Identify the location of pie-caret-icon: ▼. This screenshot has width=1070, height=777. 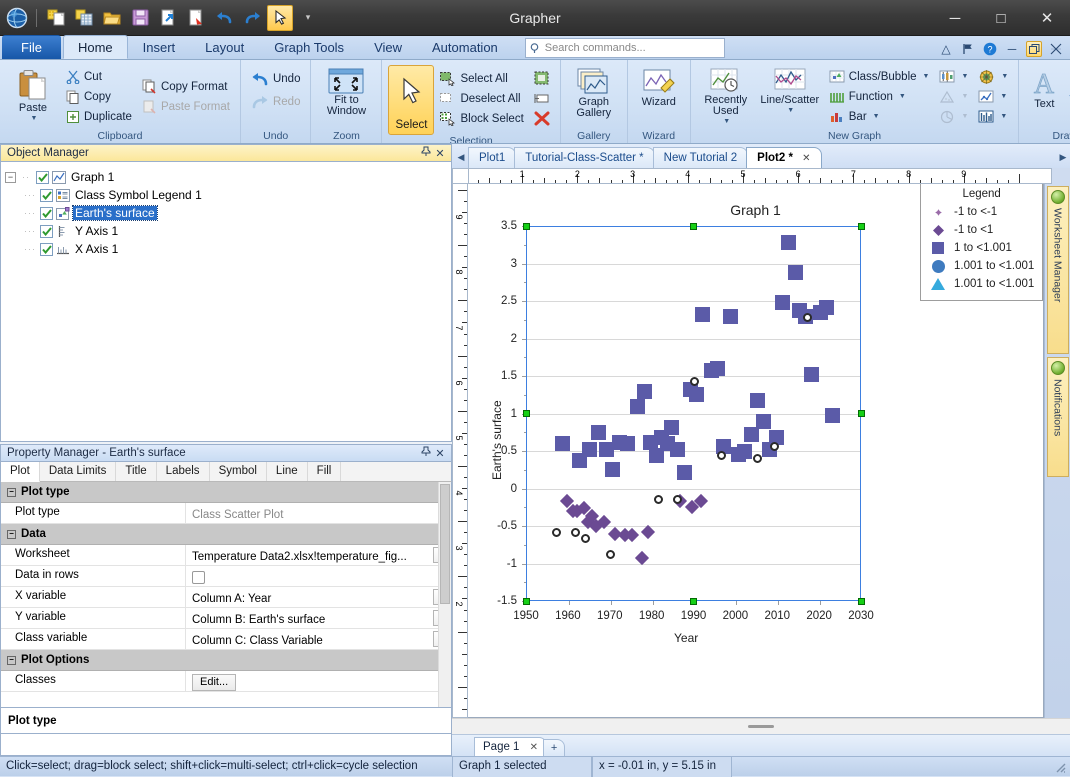
(964, 116).